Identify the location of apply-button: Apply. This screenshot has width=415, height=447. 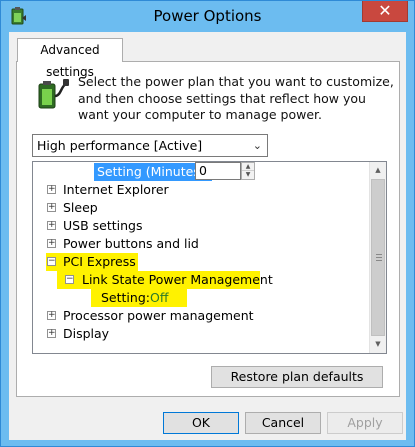
(365, 423).